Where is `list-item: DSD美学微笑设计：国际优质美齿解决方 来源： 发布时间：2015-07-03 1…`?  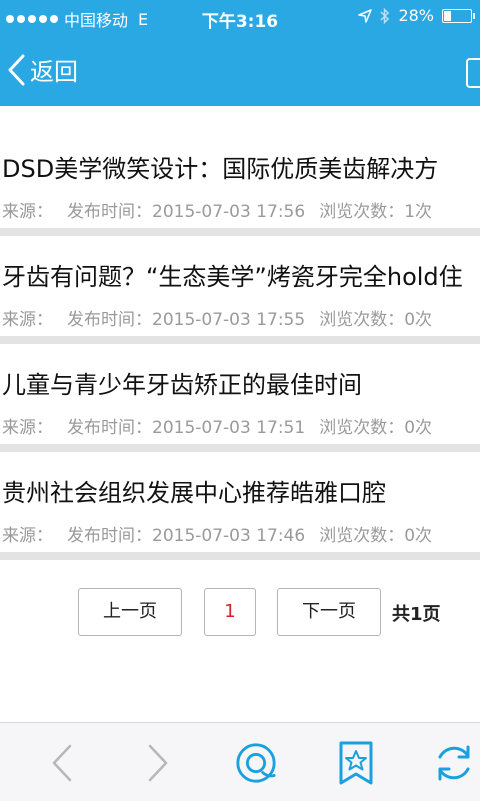 list-item: DSD美学微笑设计：国际优质美齿解决方 来源： 发布时间：2015-07-03 1… is located at coordinates (240, 178).